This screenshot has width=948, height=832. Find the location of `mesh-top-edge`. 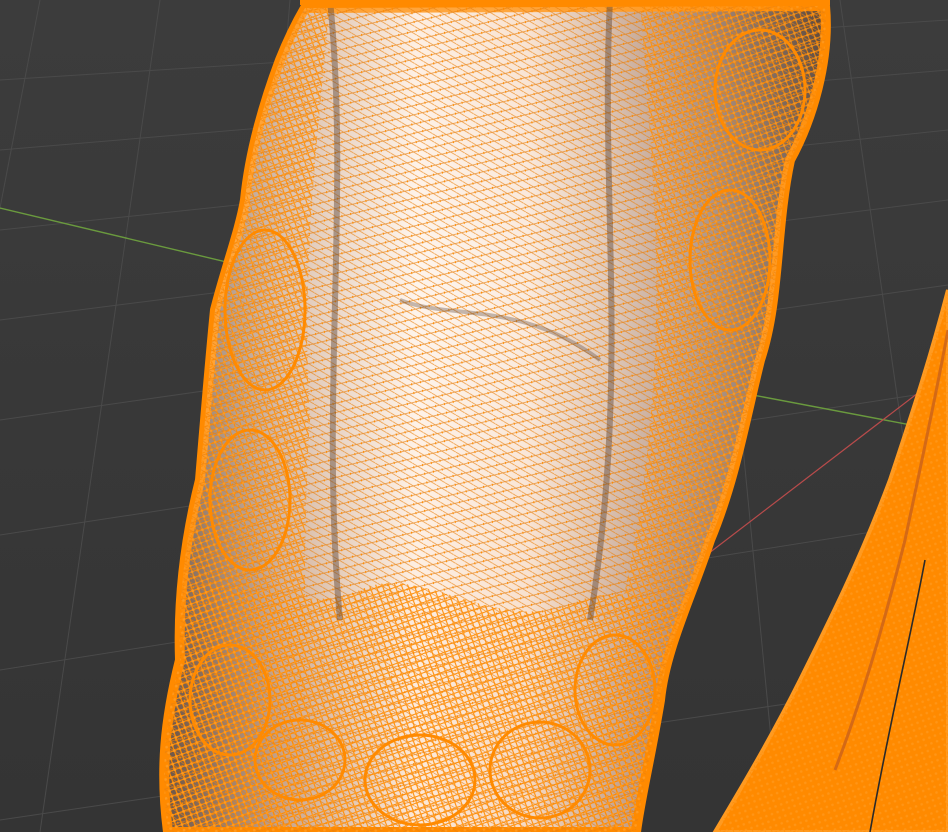

mesh-top-edge is located at coordinates (565, 2).